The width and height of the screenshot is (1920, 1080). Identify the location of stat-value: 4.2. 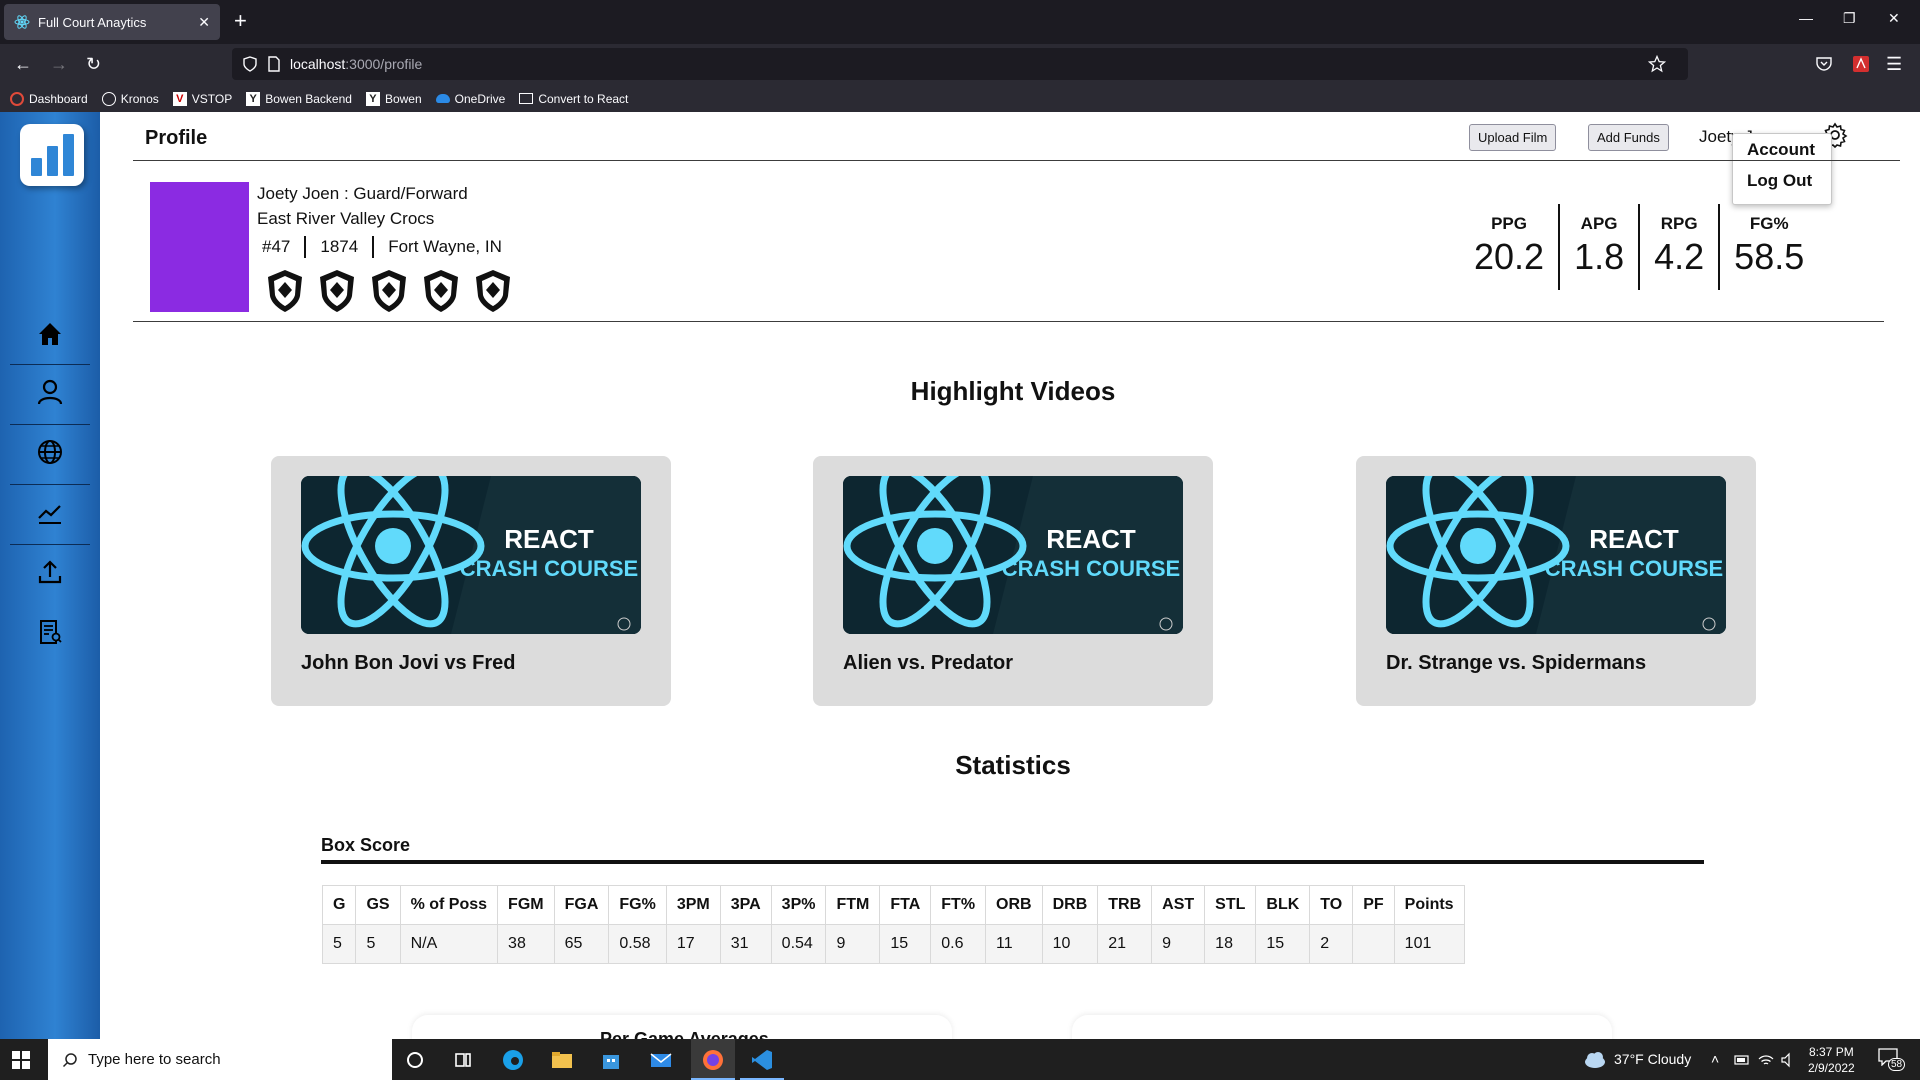
(1679, 256).